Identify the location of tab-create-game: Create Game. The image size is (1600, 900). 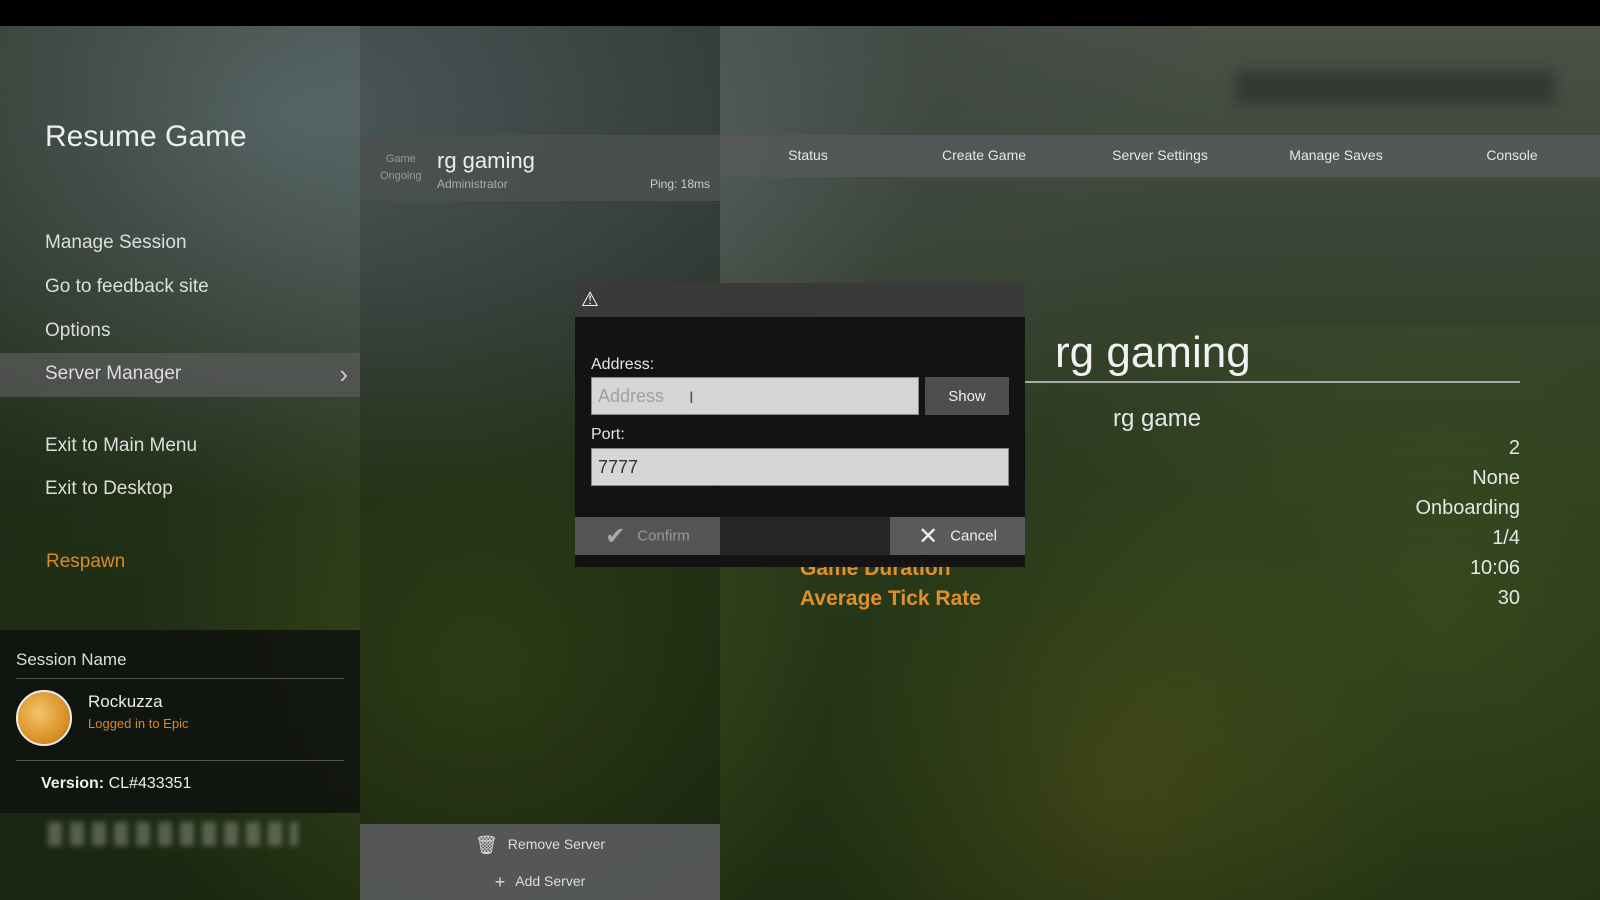
(984, 155).